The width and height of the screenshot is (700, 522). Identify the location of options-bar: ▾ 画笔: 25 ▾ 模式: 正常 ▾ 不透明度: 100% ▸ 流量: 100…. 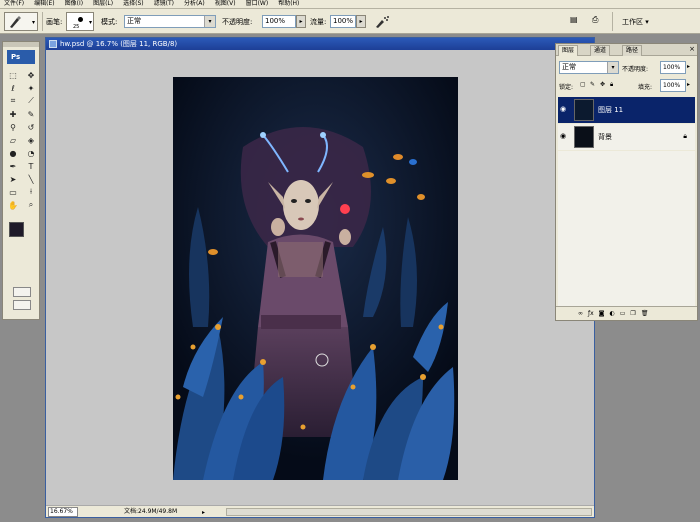
(350, 21).